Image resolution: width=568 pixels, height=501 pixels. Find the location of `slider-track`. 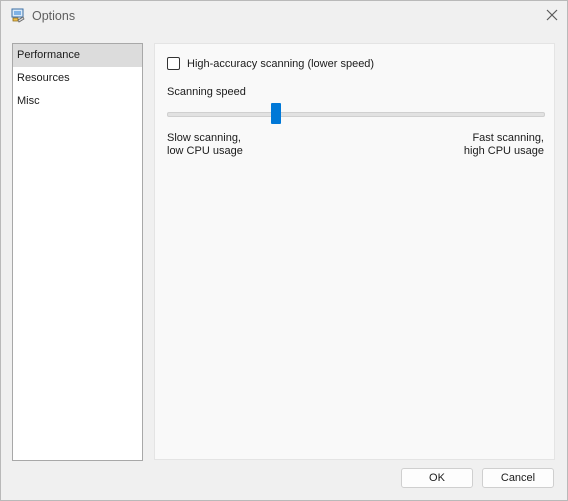

slider-track is located at coordinates (356, 114).